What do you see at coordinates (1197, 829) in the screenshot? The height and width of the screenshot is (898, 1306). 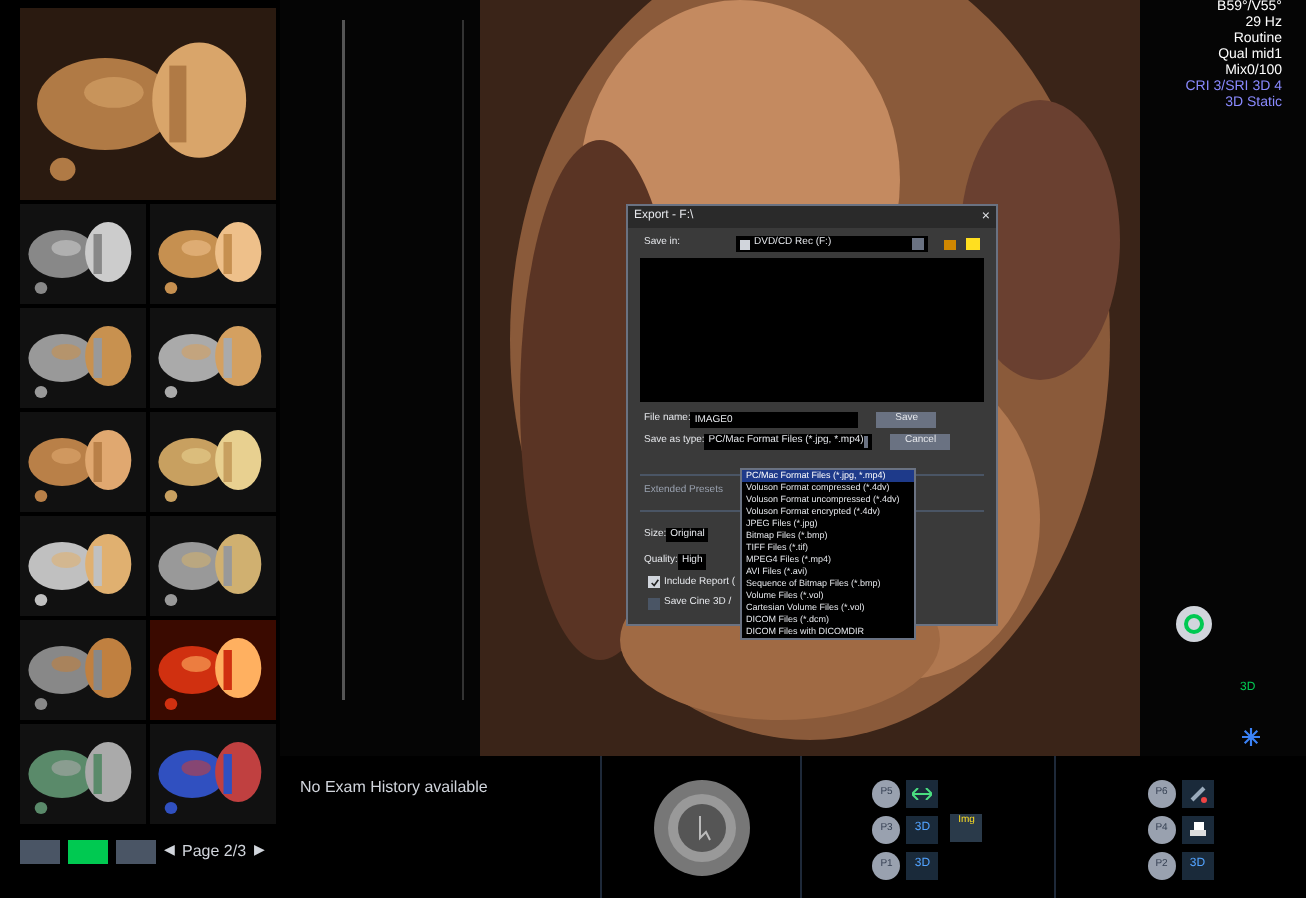 I see `printer-icon` at bounding box center [1197, 829].